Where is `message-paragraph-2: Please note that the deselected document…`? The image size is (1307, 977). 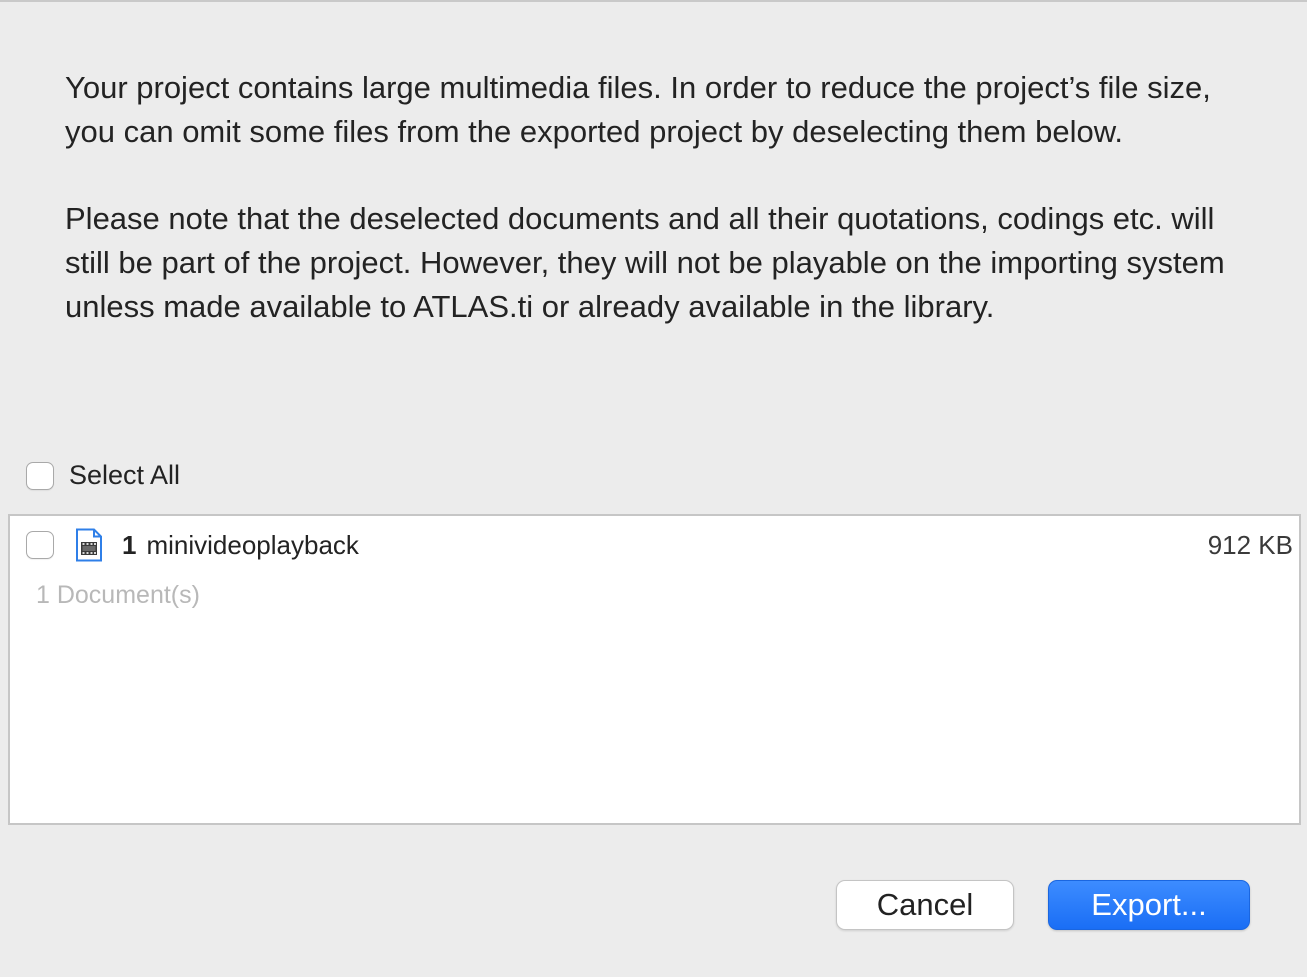
message-paragraph-2: Please note that the deselected document… is located at coordinates (645, 262).